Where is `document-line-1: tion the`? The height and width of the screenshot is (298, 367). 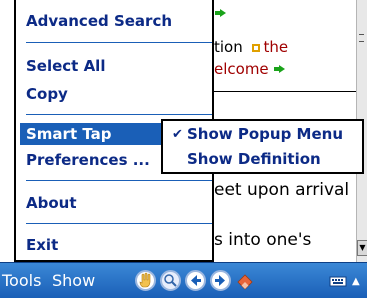 document-line-1: tion the is located at coordinates (251, 47).